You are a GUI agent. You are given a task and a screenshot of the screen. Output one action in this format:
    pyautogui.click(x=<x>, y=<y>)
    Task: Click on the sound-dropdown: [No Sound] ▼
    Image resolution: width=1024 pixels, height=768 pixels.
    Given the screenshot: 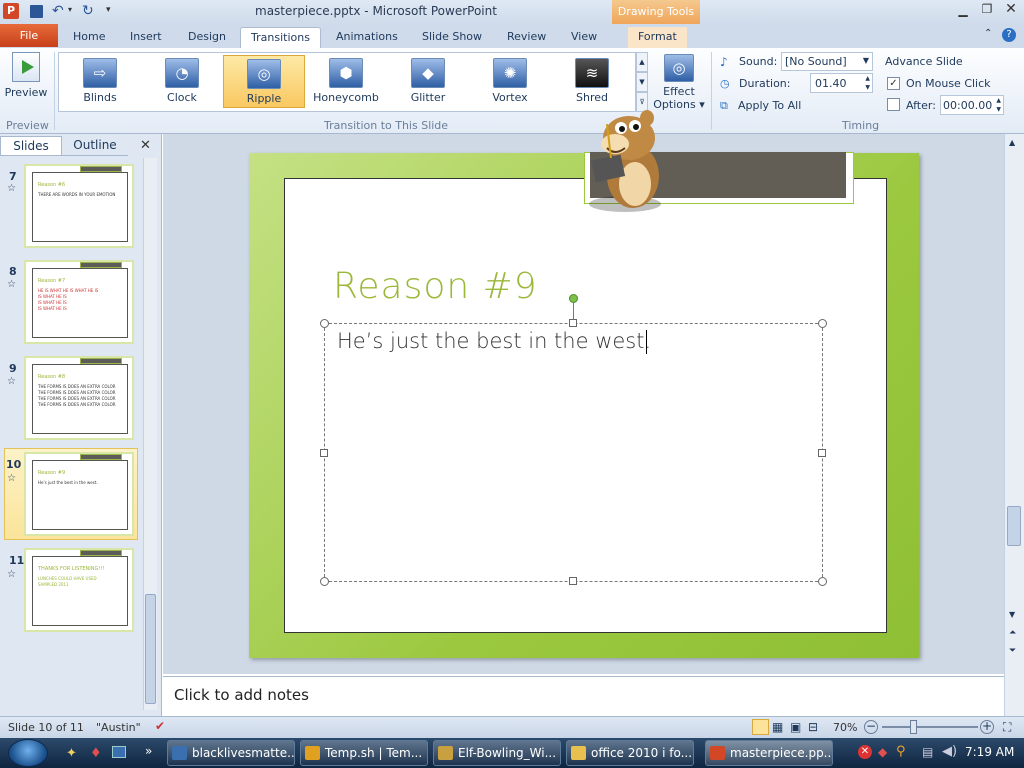 What is the action you would take?
    pyautogui.click(x=827, y=61)
    